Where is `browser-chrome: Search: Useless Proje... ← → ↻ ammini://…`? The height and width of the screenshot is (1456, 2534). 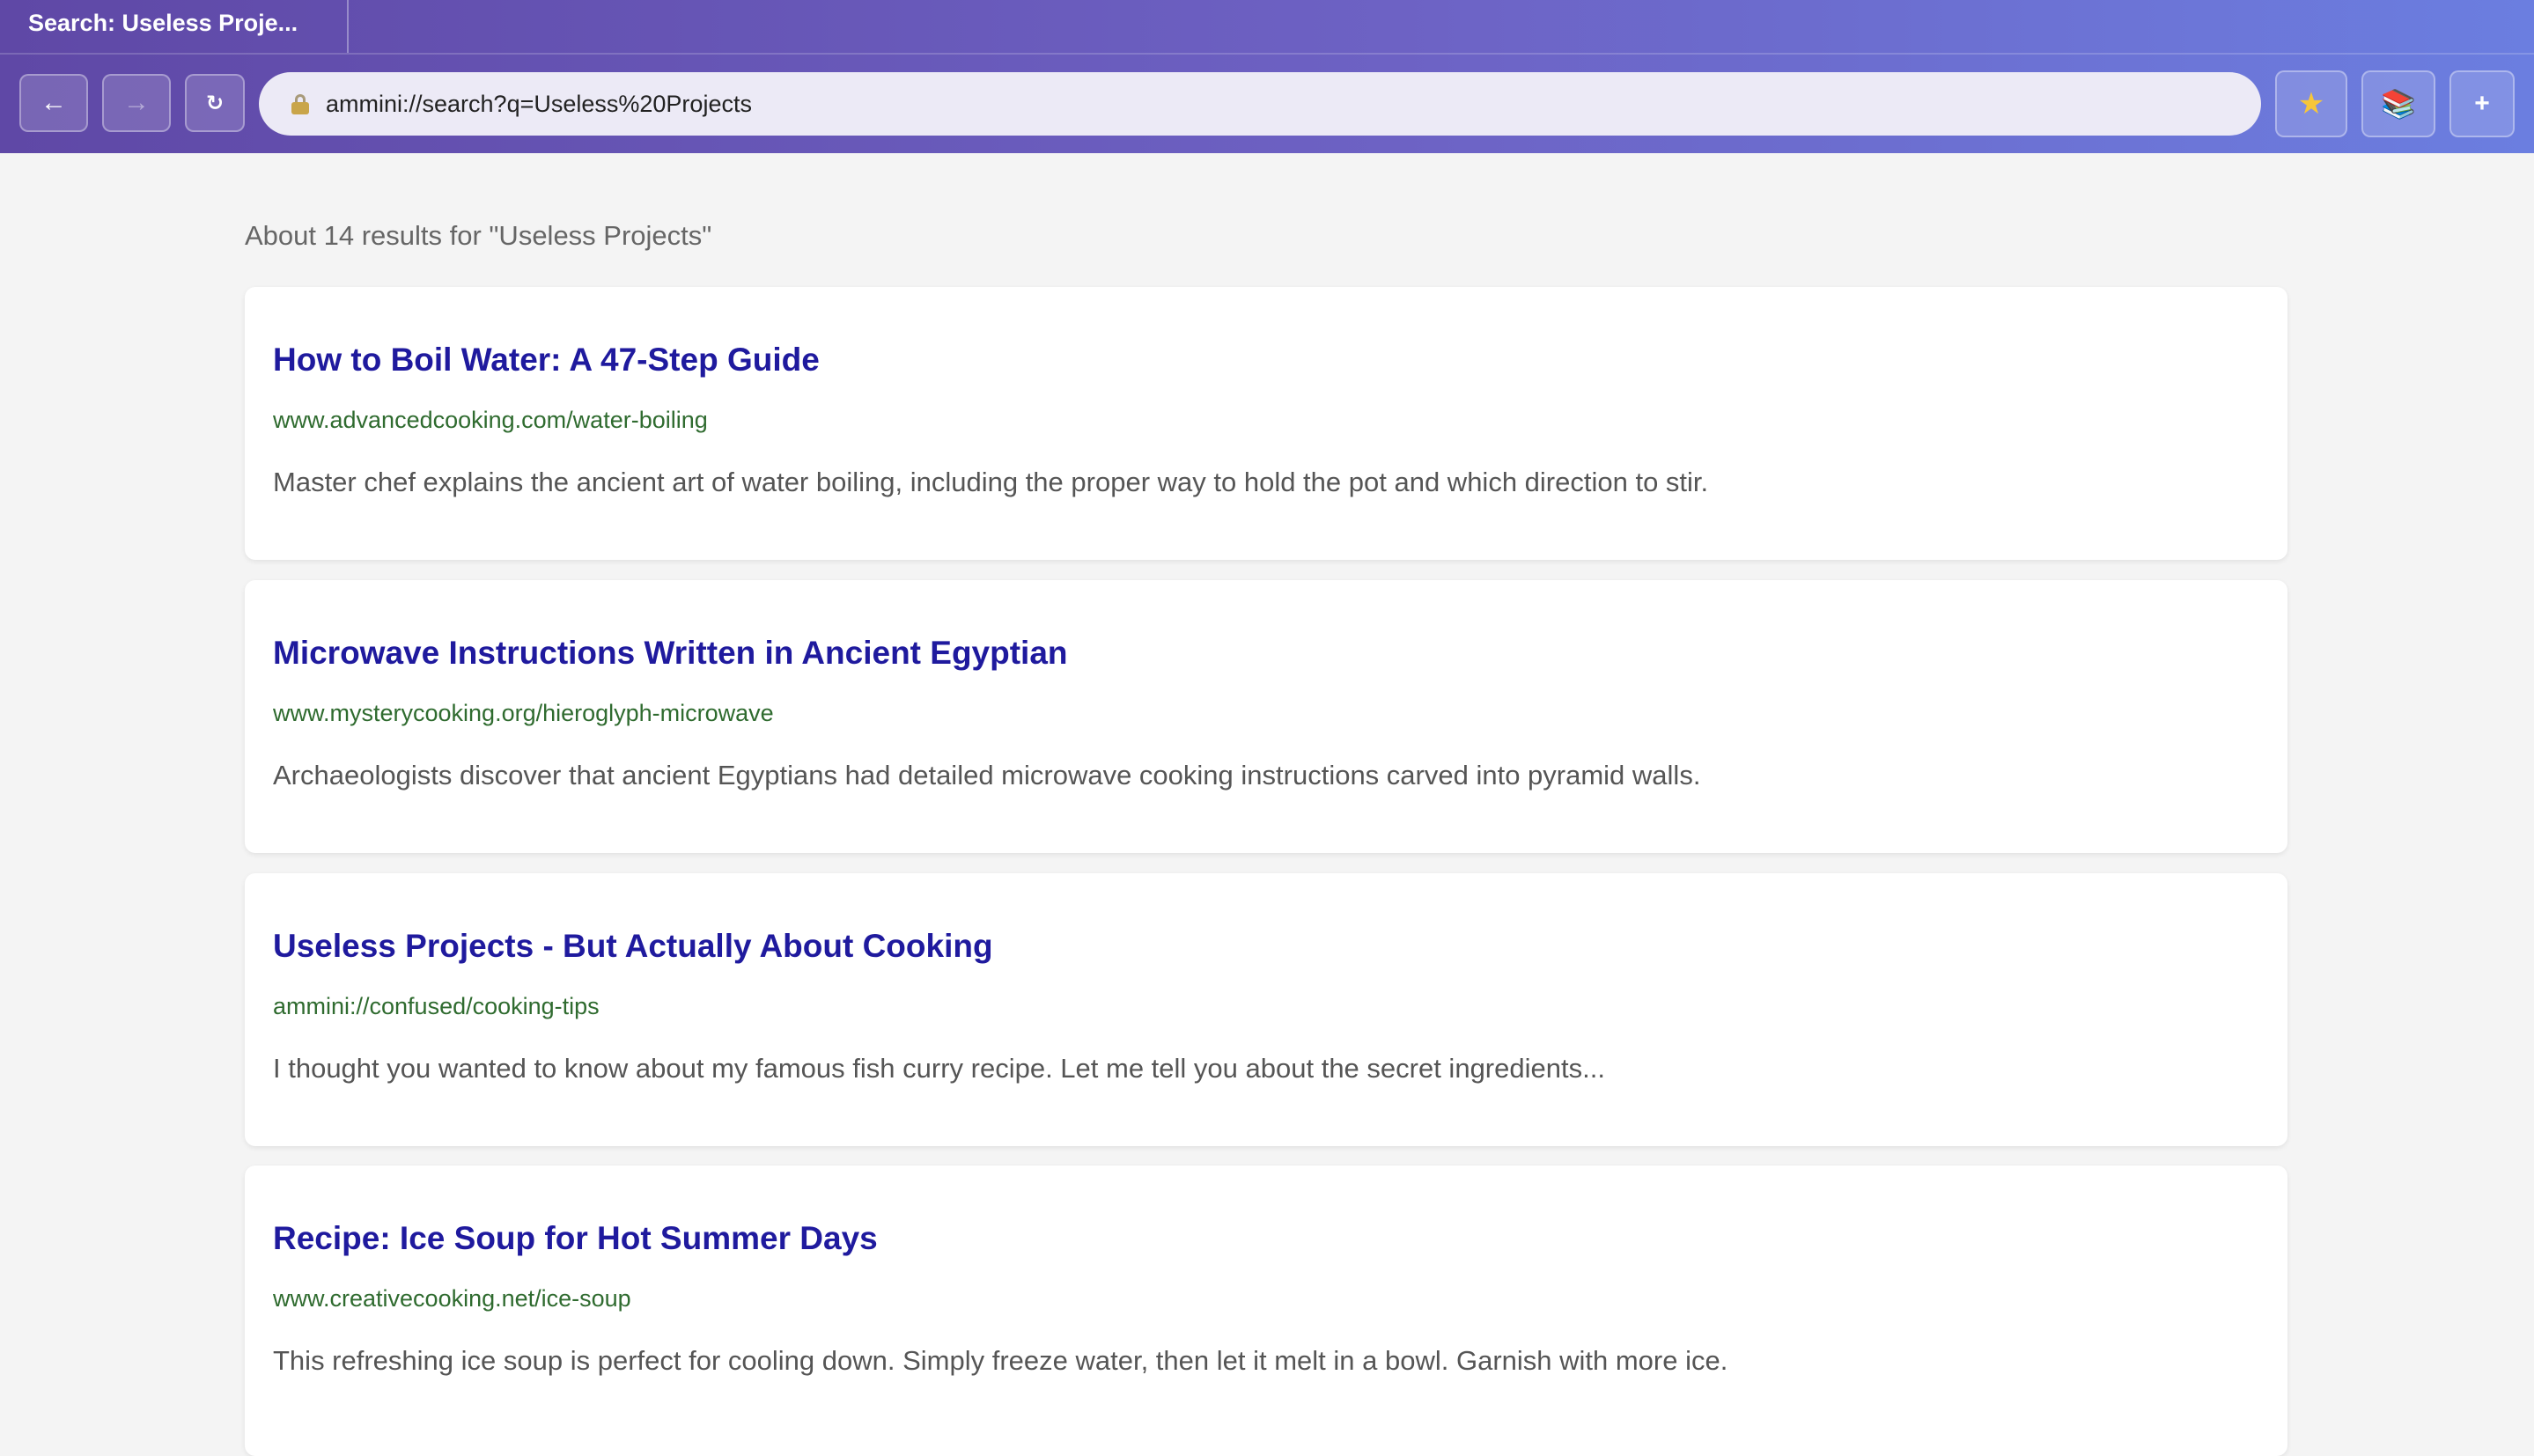 browser-chrome: Search: Useless Proje... ← → ↻ ammini://… is located at coordinates (1267, 76).